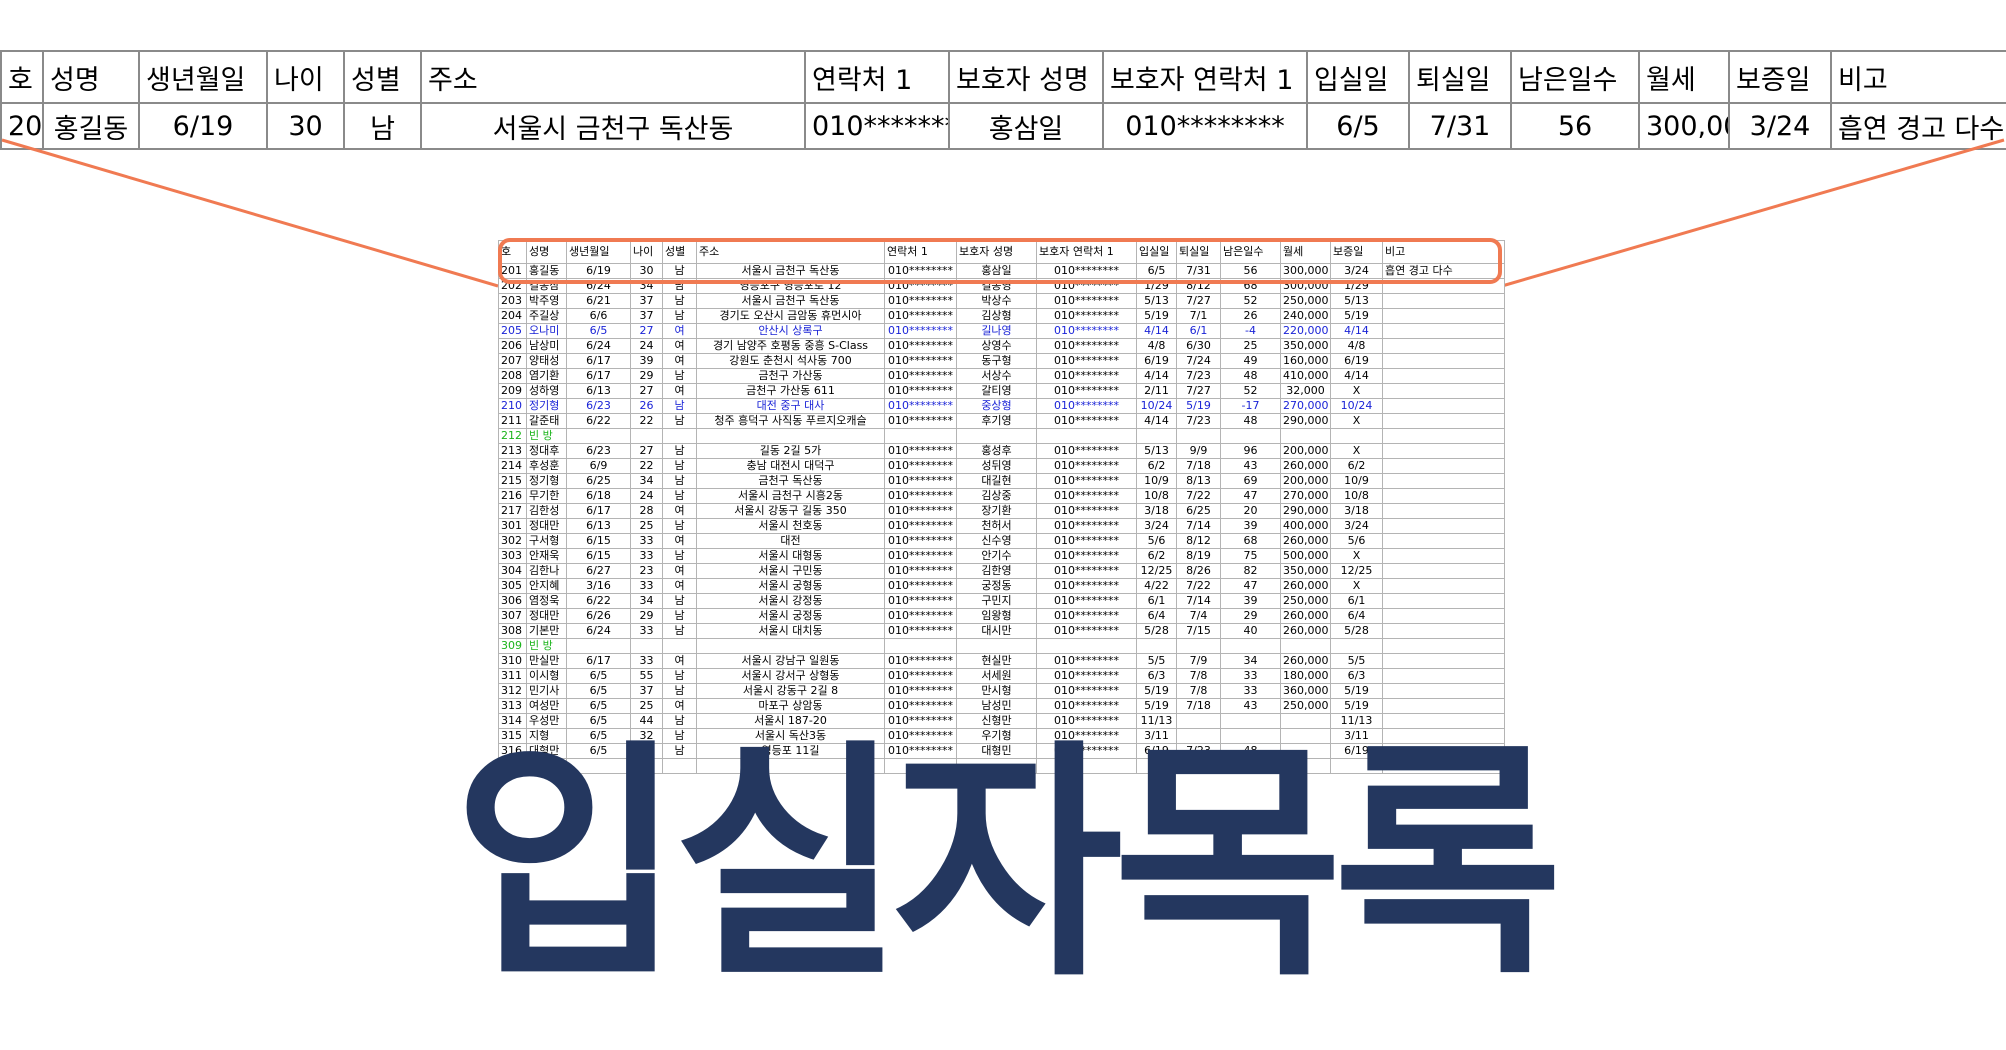 The image size is (2006, 1050). Describe the element at coordinates (646, 316) in the screenshot. I see `table-cell: 37` at that location.